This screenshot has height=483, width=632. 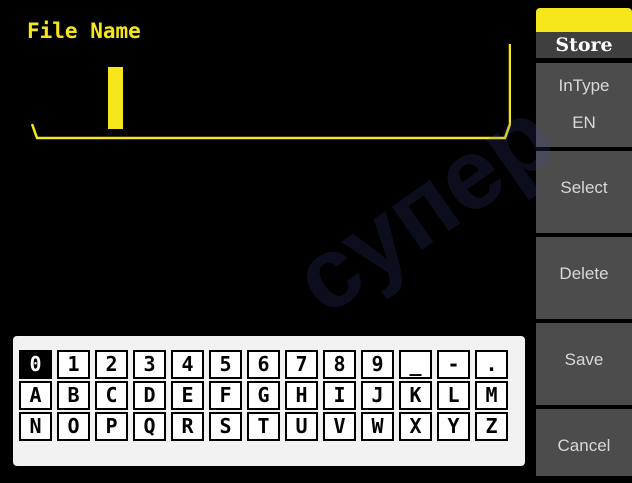 What do you see at coordinates (35, 364) in the screenshot?
I see `key-0: 0` at bounding box center [35, 364].